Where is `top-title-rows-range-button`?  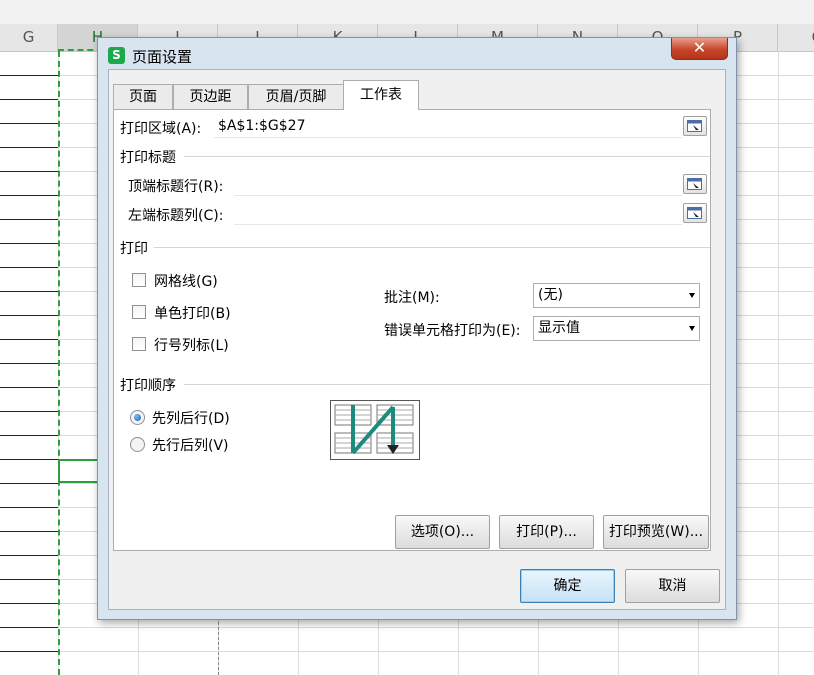 top-title-rows-range-button is located at coordinates (695, 184).